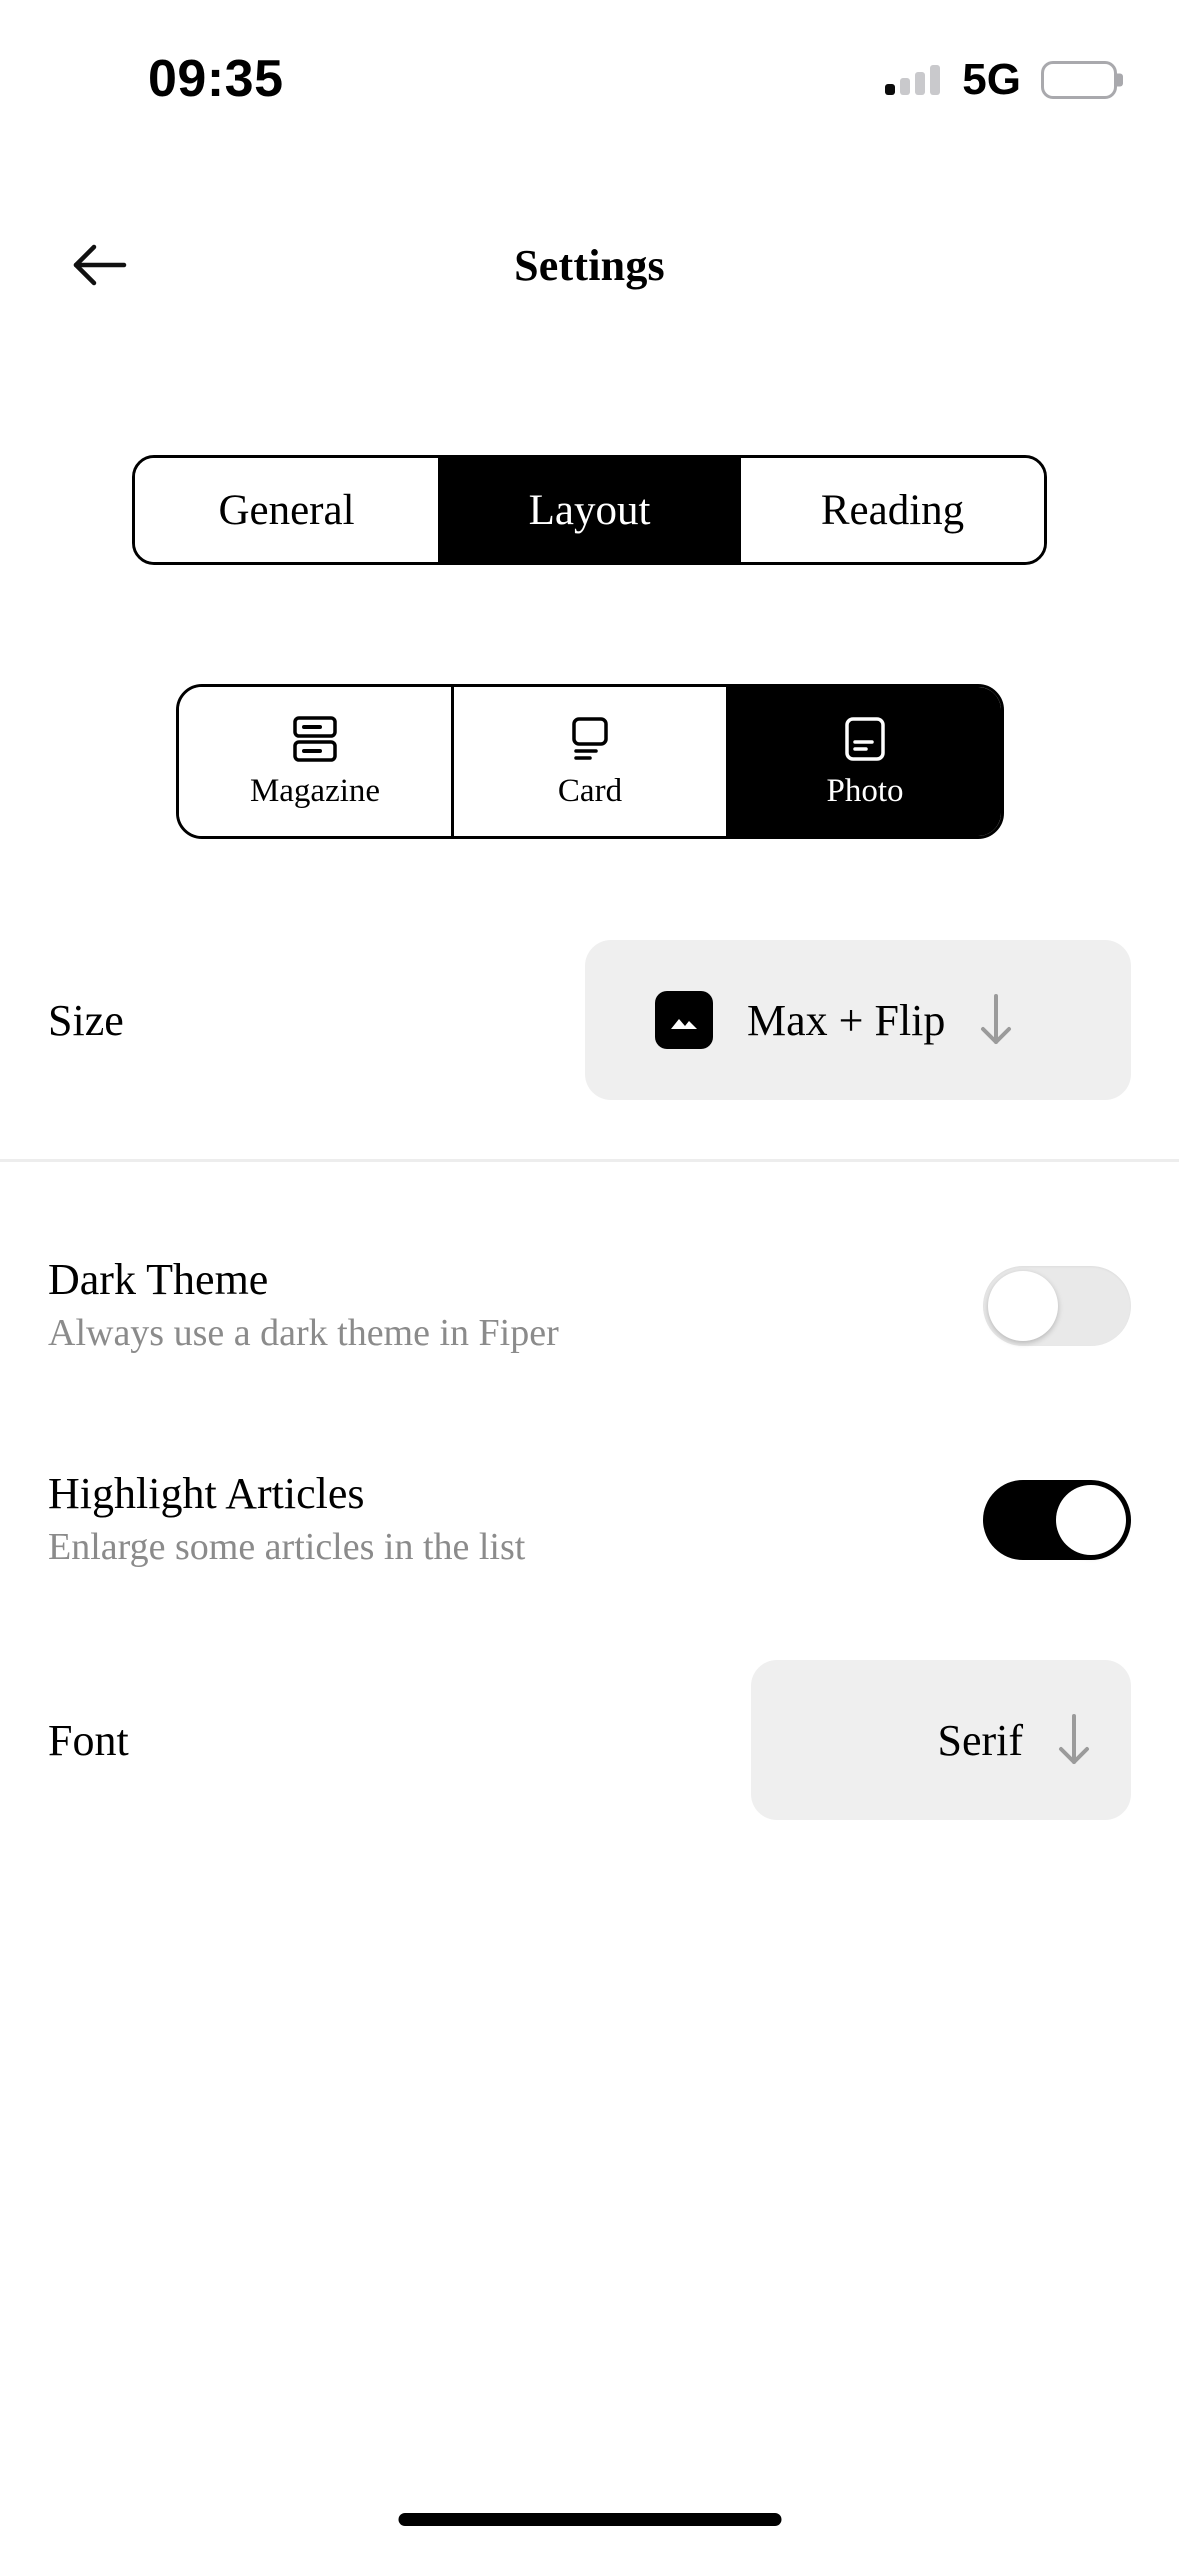  I want to click on home-indicator, so click(589, 2519).